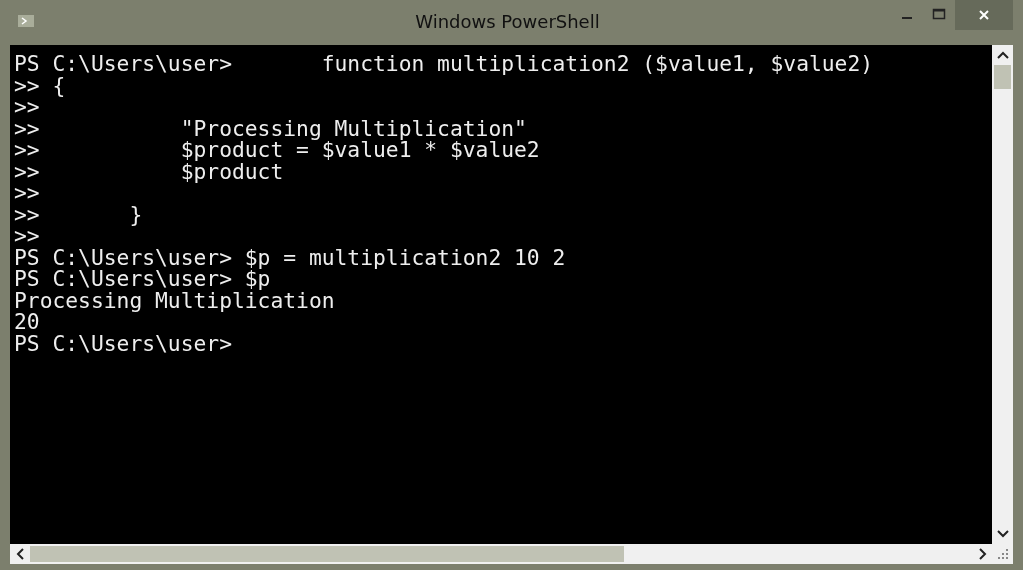 This screenshot has width=1023, height=570. Describe the element at coordinates (79, 214) in the screenshot. I see `console-line: >> }` at that location.